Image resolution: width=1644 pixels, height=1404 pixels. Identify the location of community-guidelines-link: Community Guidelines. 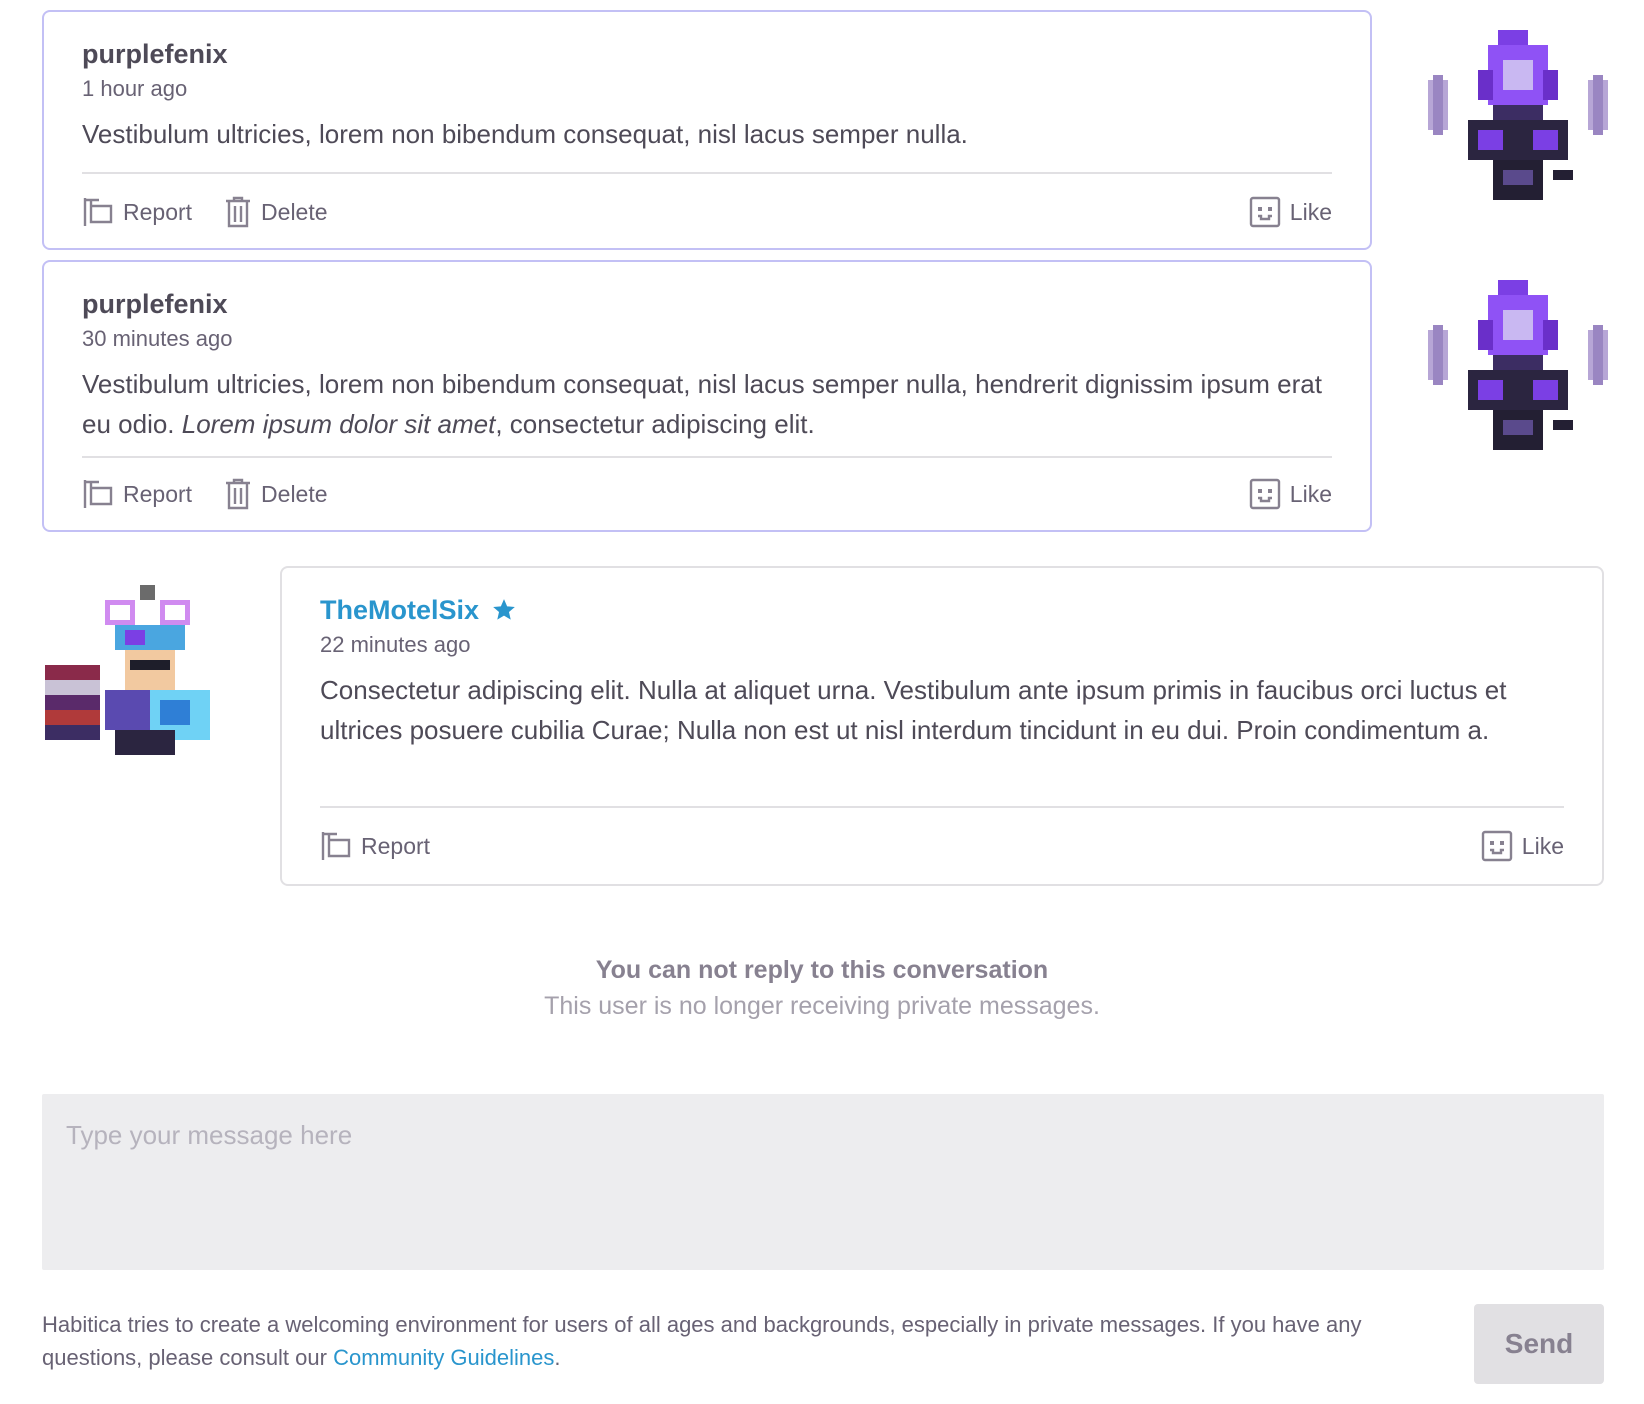
(443, 1357).